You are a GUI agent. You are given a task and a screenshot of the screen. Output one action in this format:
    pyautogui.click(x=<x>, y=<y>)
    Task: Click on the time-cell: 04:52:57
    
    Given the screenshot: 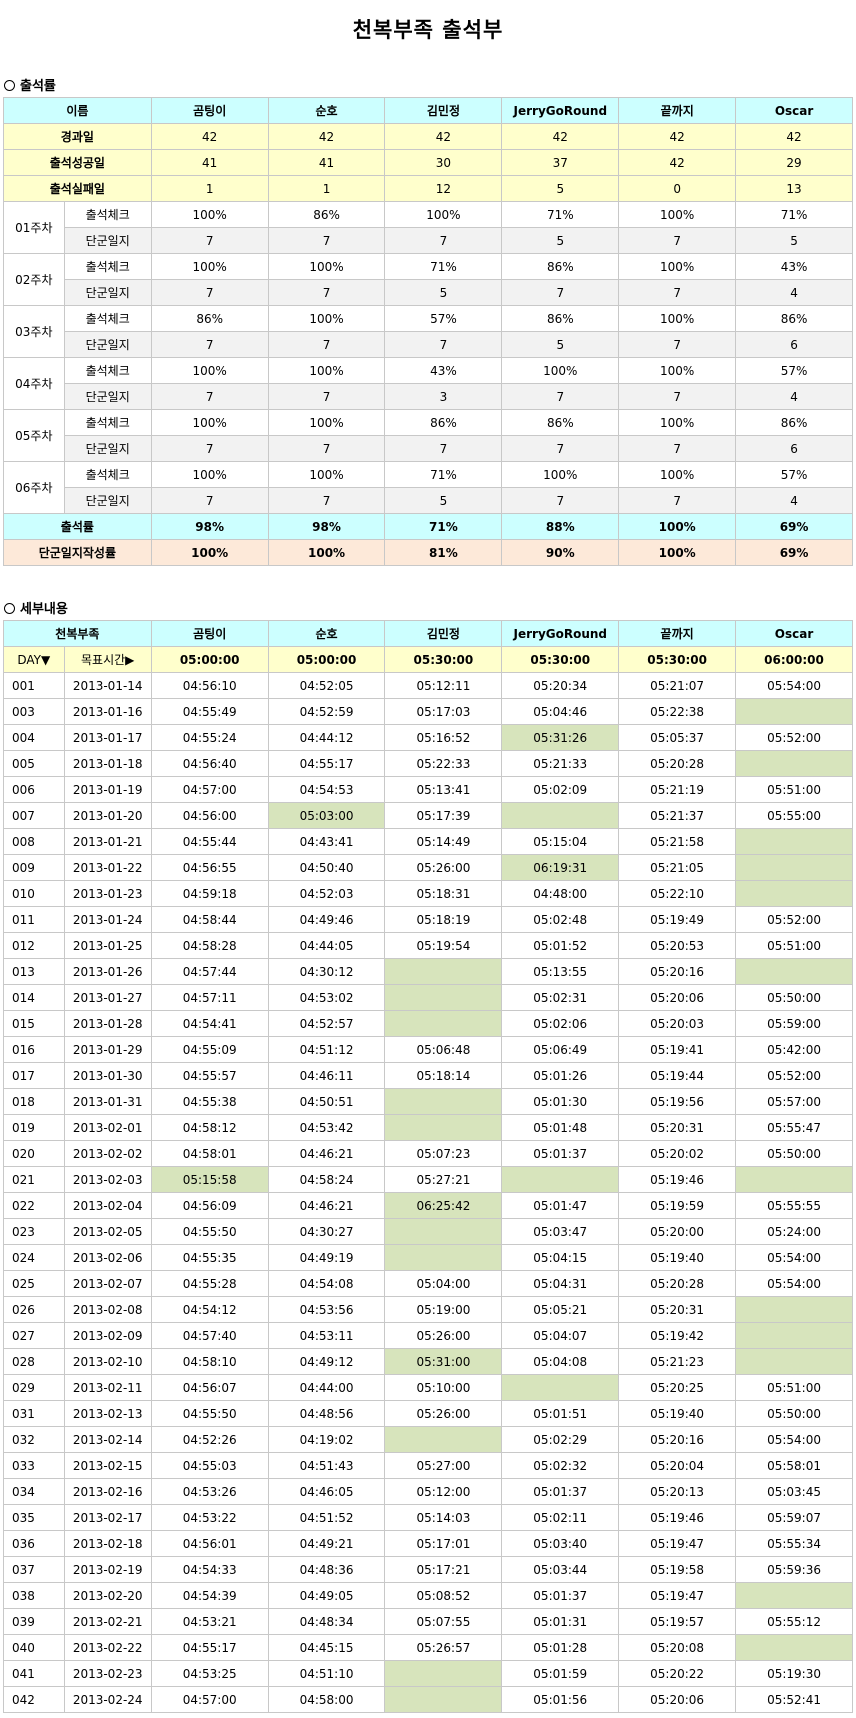 What is the action you would take?
    pyautogui.click(x=326, y=1023)
    